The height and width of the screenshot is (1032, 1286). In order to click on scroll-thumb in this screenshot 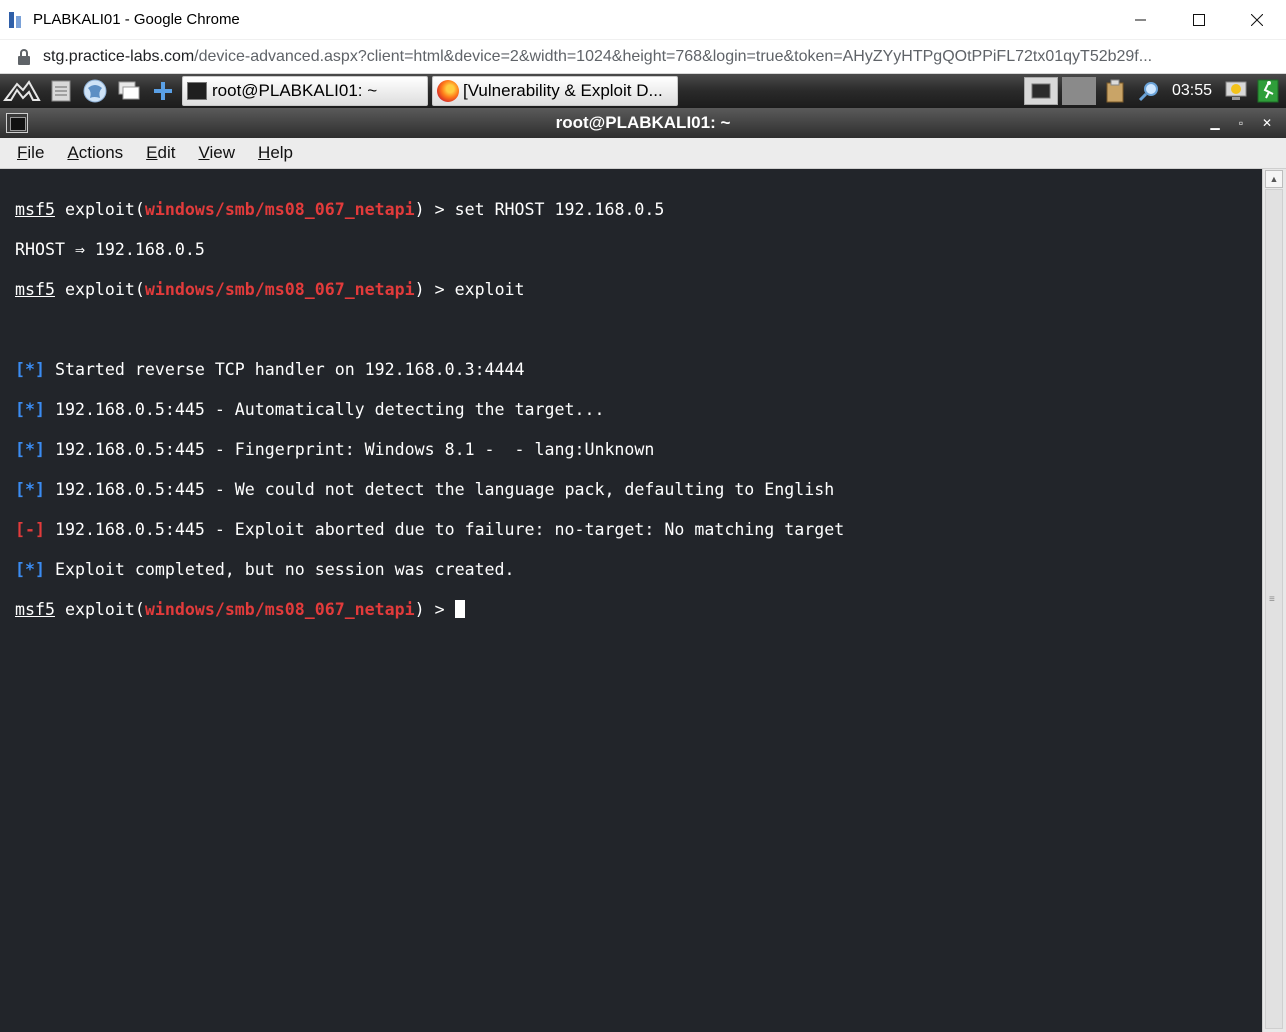, I will do `click(1274, 609)`.